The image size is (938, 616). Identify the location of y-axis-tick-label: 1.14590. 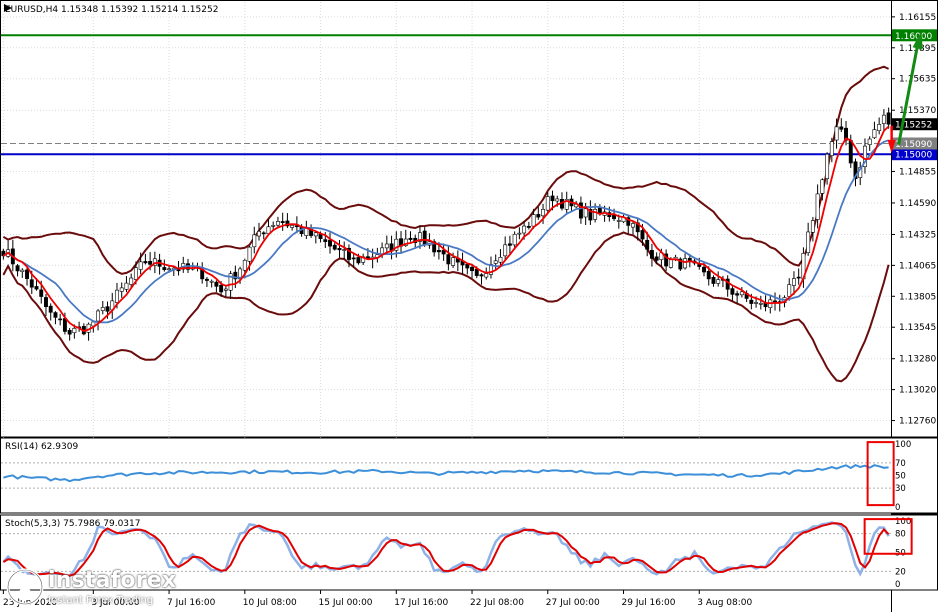
(917, 204).